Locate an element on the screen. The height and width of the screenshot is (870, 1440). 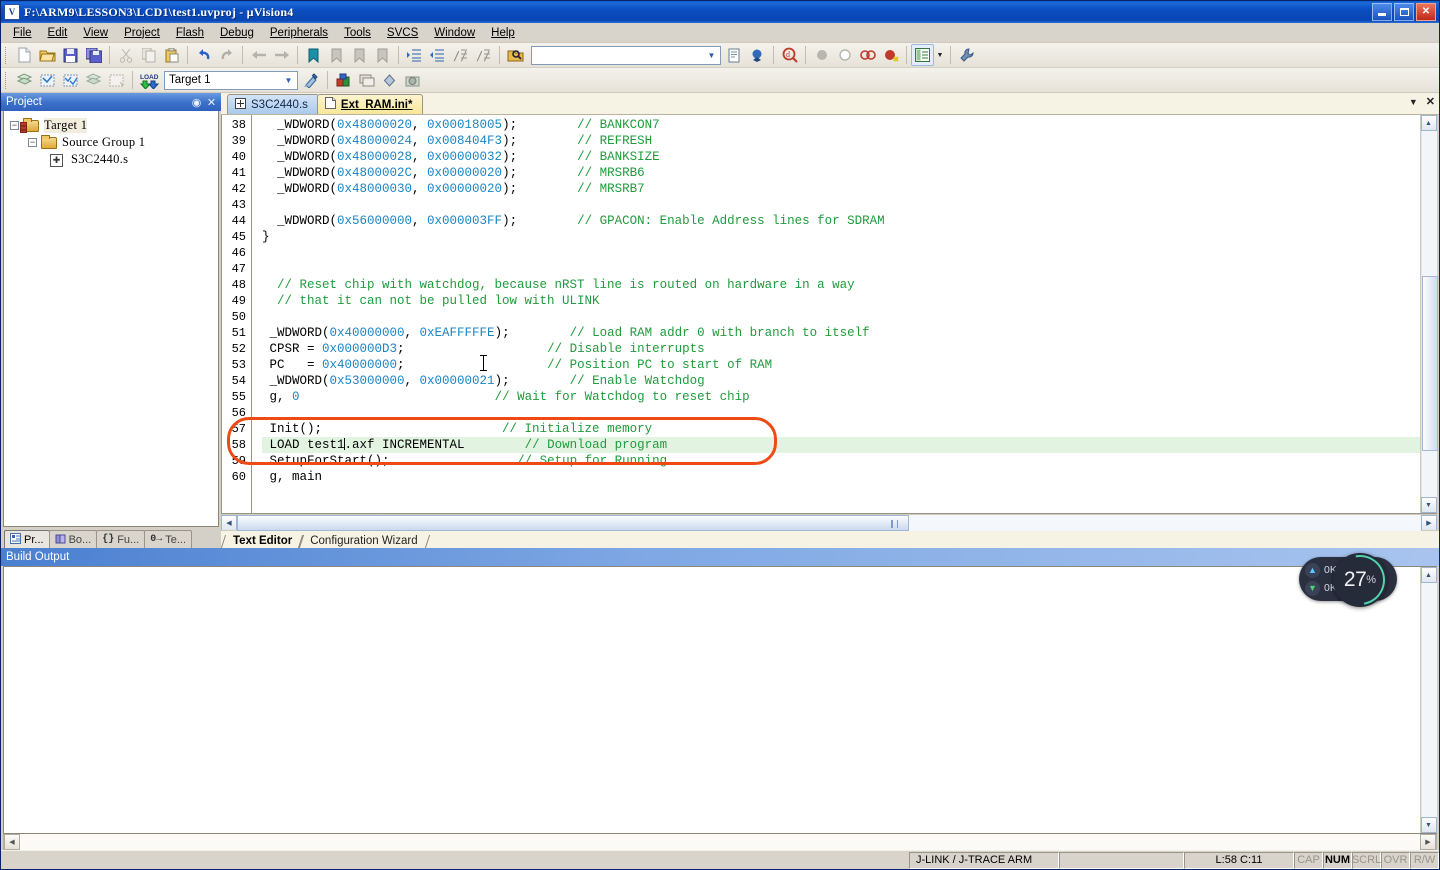
undo-icon is located at coordinates (203, 55).